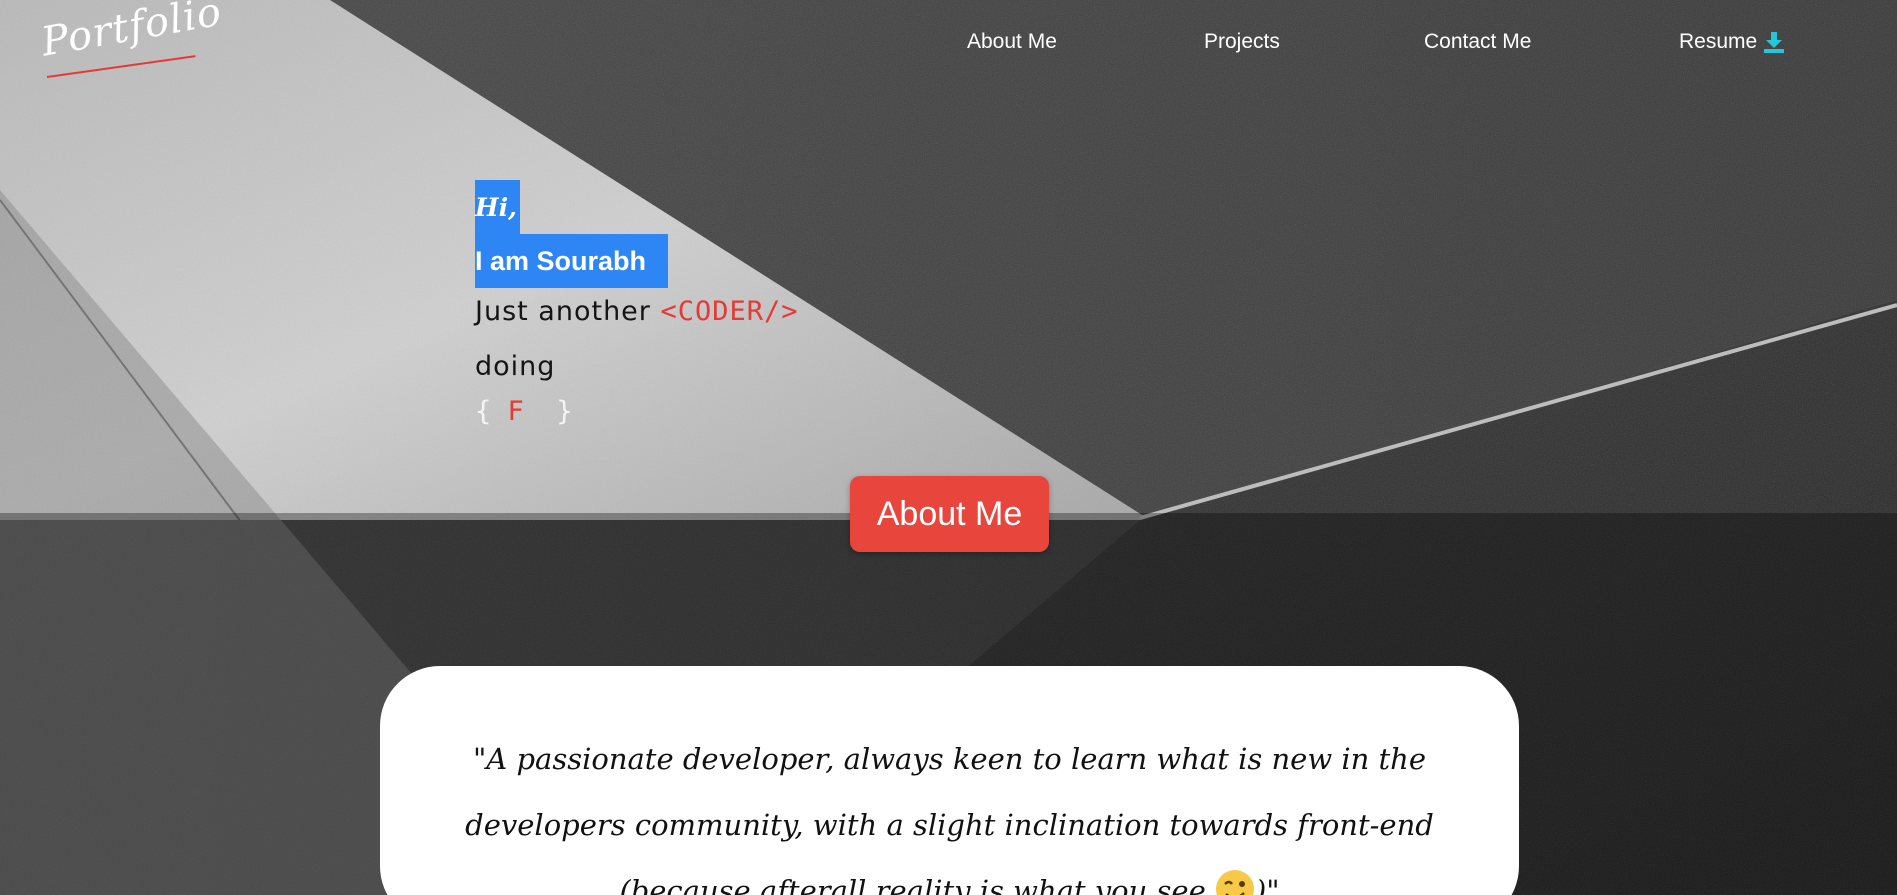  I want to click on tagline-prefix: Just another, so click(568, 311).